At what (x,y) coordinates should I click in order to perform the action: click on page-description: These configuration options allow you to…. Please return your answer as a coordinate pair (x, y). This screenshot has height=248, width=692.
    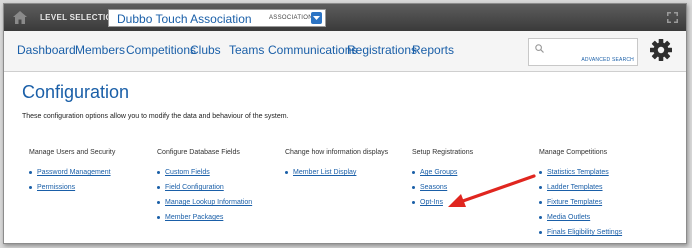
    Looking at the image, I should click on (155, 116).